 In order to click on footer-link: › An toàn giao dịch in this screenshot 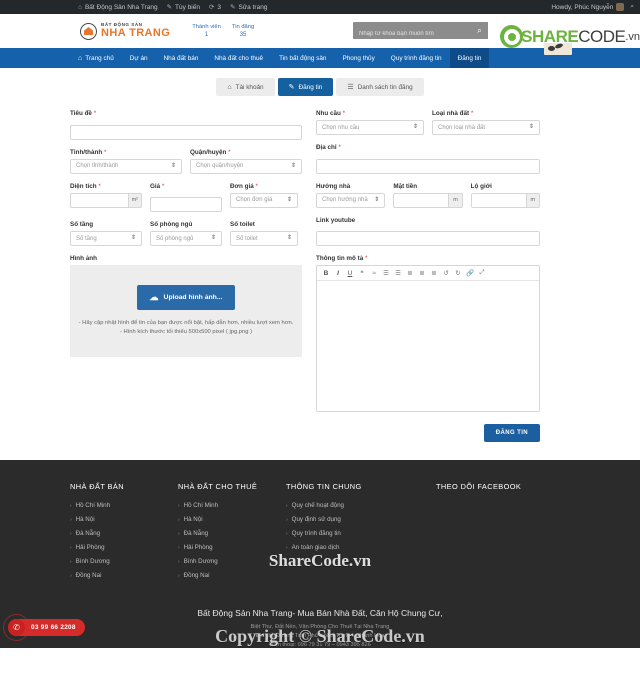, I will do `click(361, 547)`.